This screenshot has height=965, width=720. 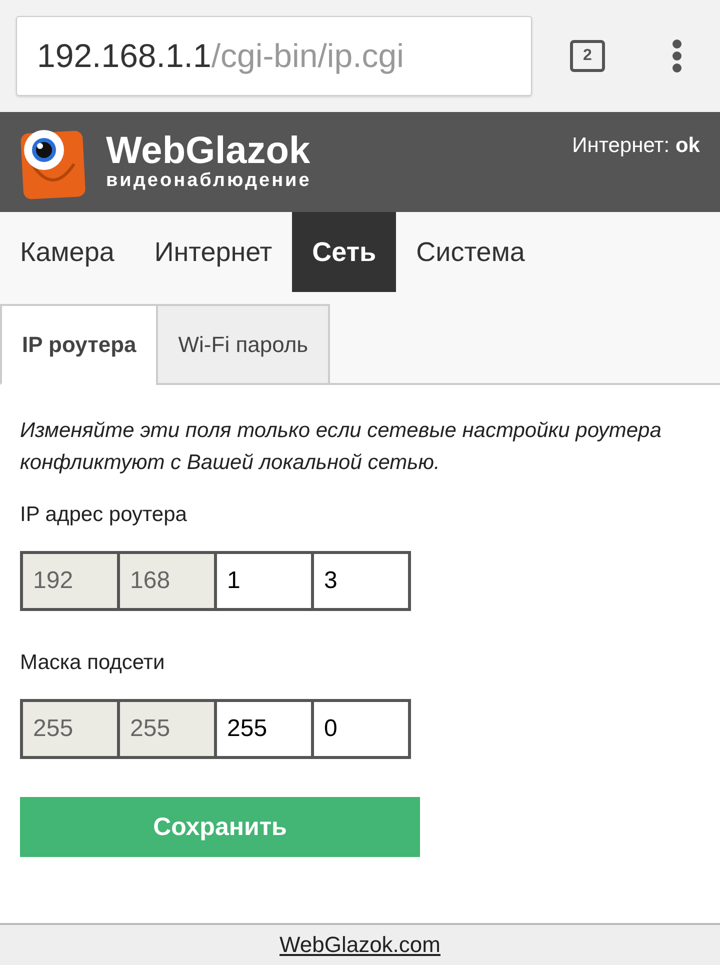 I want to click on nav-tab: Камера, so click(x=67, y=252).